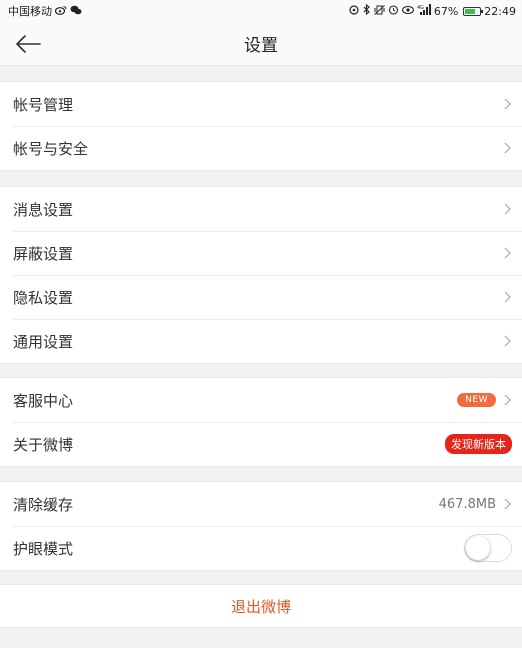 The image size is (522, 648). Describe the element at coordinates (420, 8) in the screenshot. I see `network-type-label: 4G` at that location.